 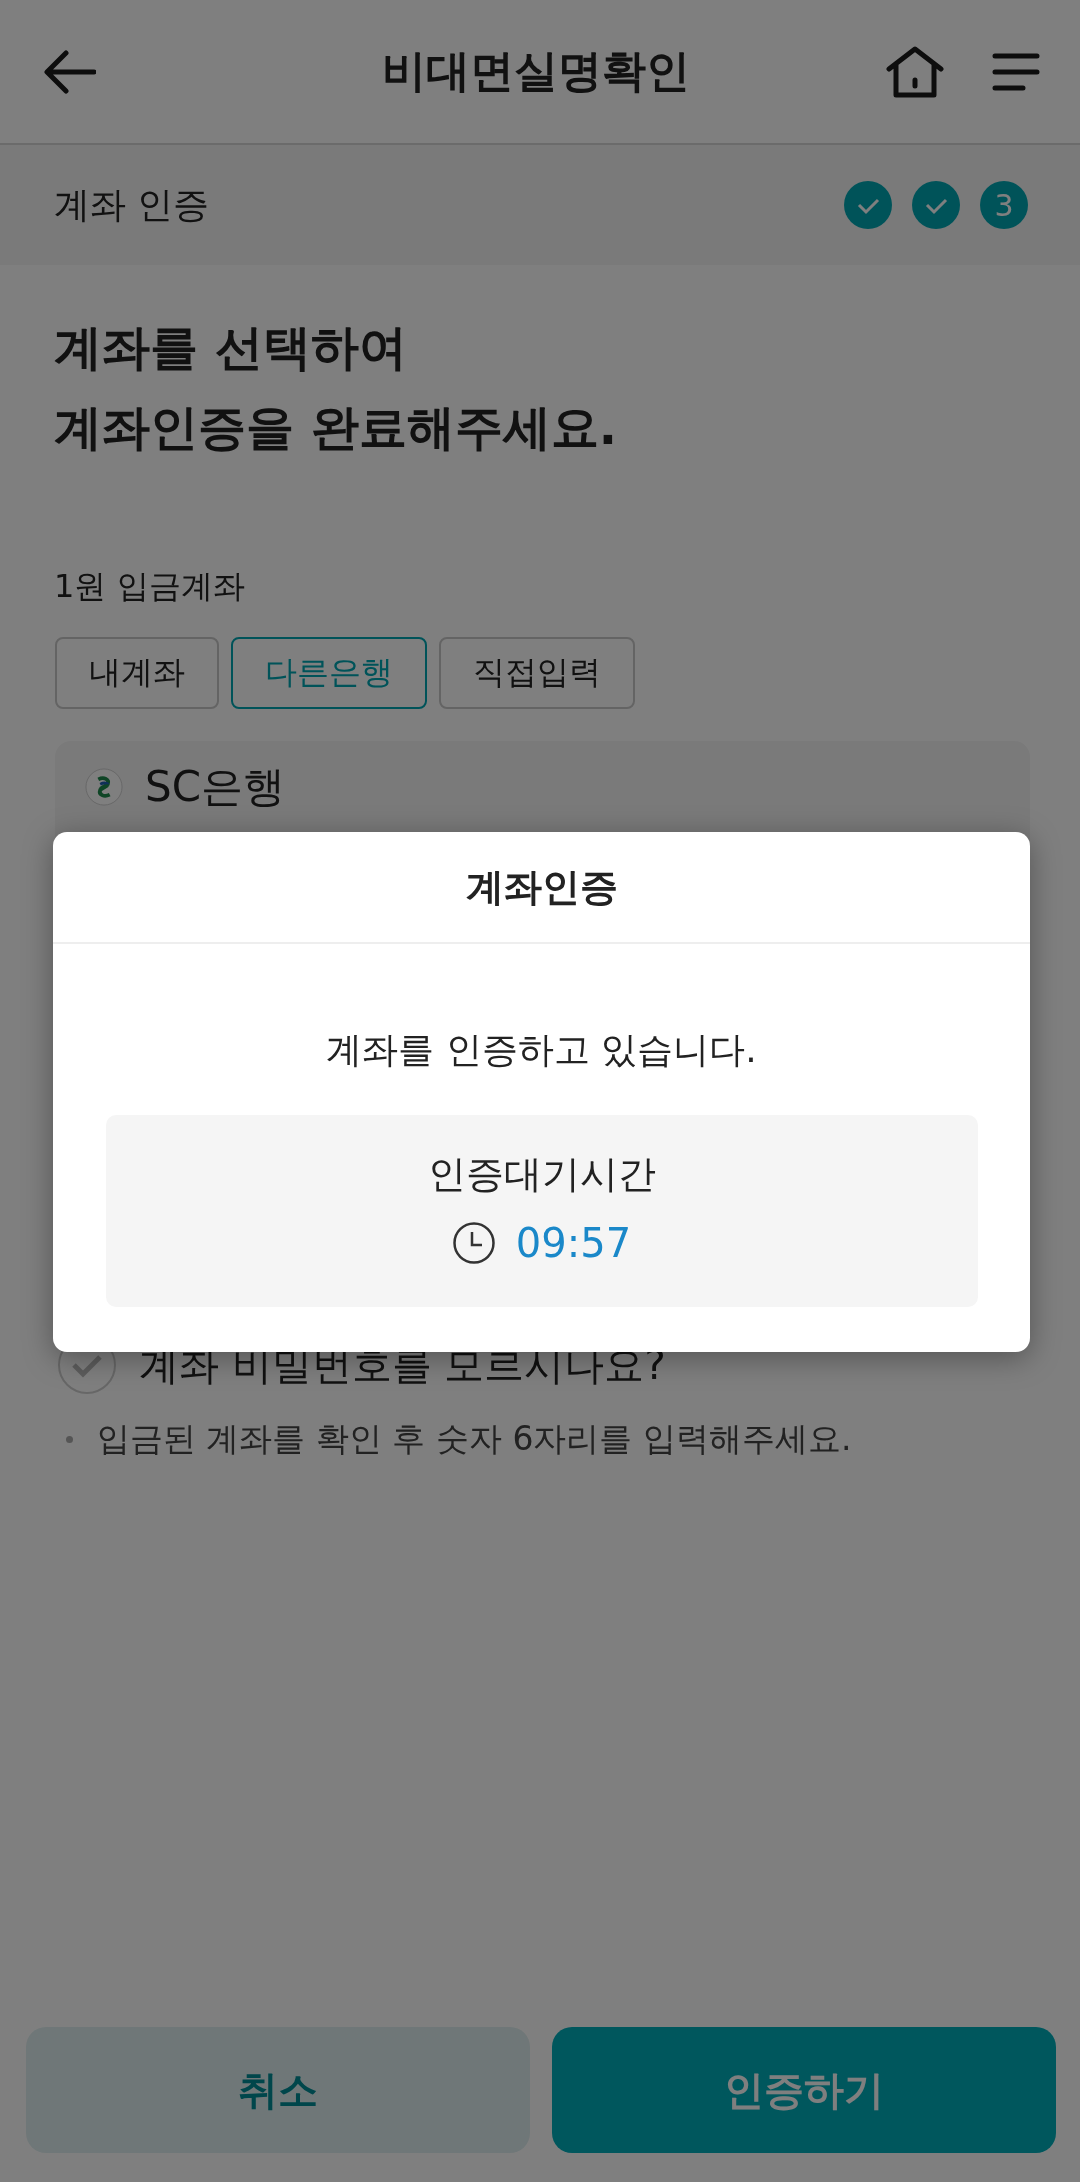 What do you see at coordinates (70, 71) in the screenshot?
I see `back-arrow-icon` at bounding box center [70, 71].